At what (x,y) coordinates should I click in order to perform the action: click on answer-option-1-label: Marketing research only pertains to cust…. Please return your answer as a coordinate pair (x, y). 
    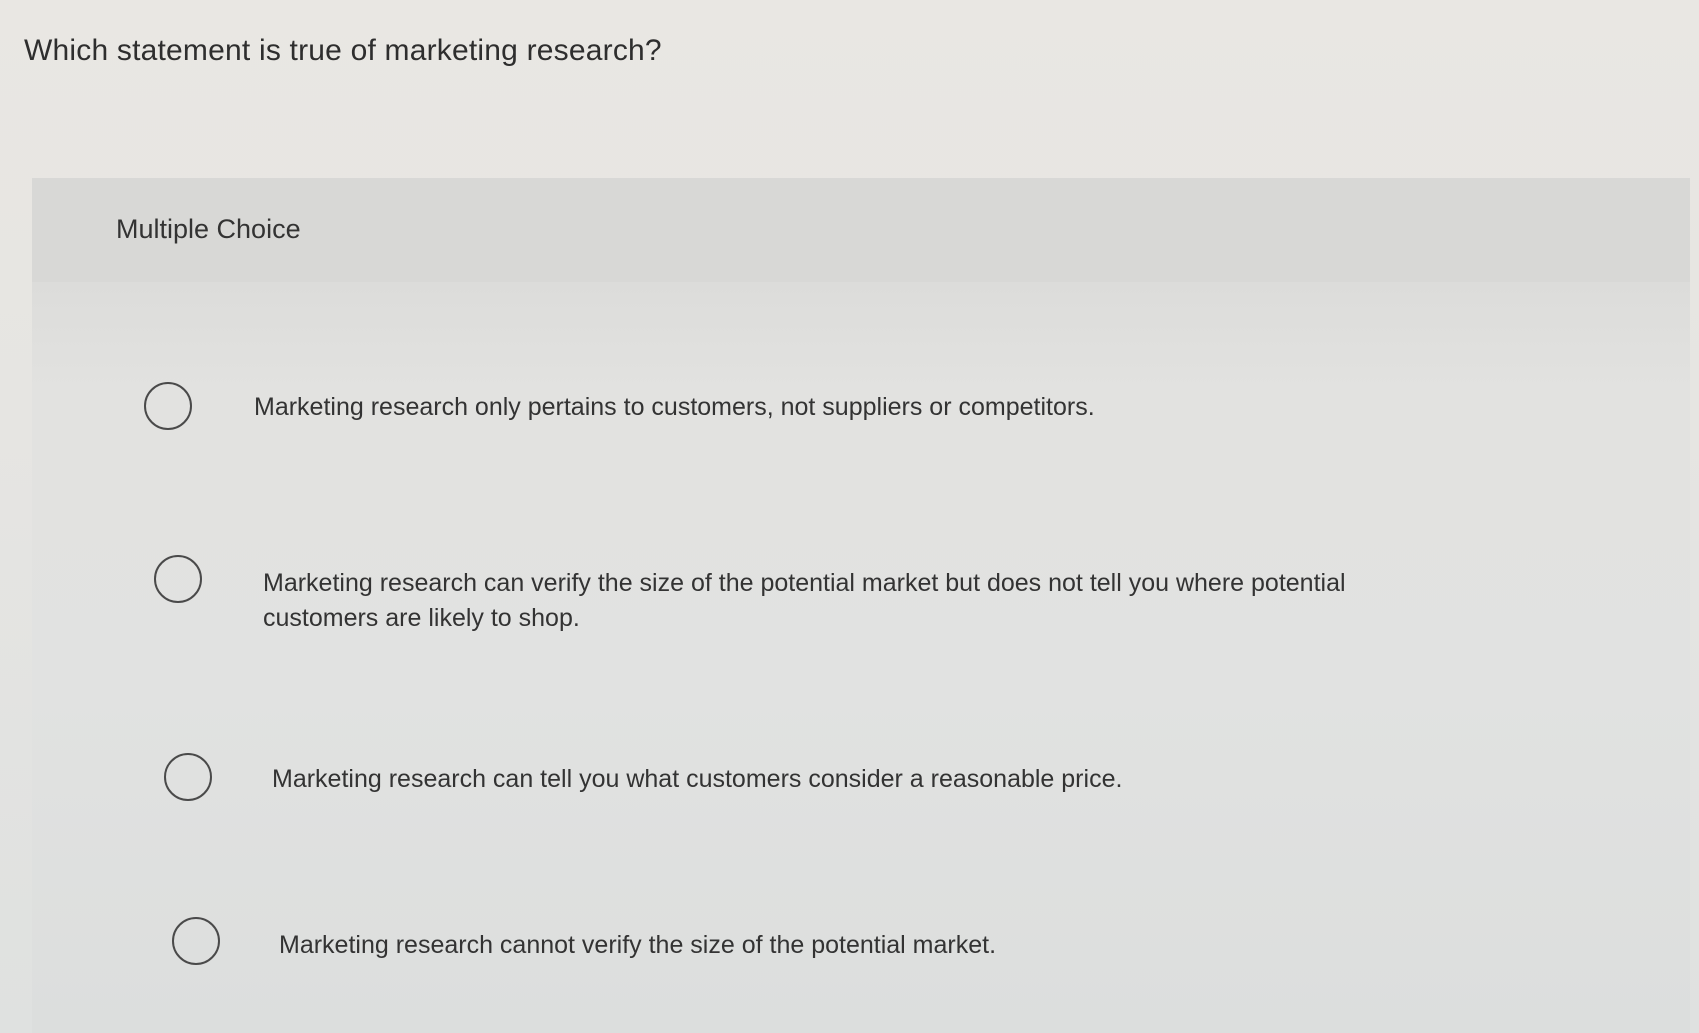
    Looking at the image, I should click on (674, 407).